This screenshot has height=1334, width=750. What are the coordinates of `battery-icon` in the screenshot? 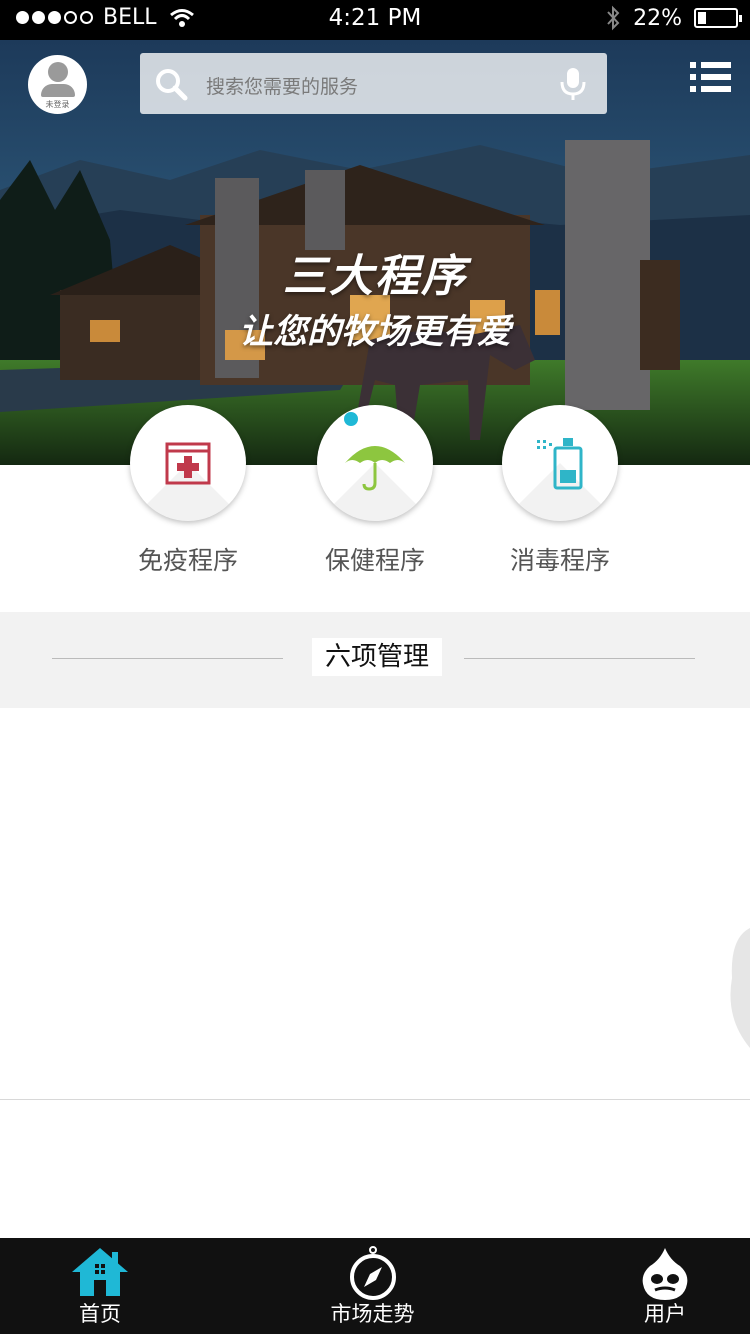 It's located at (718, 18).